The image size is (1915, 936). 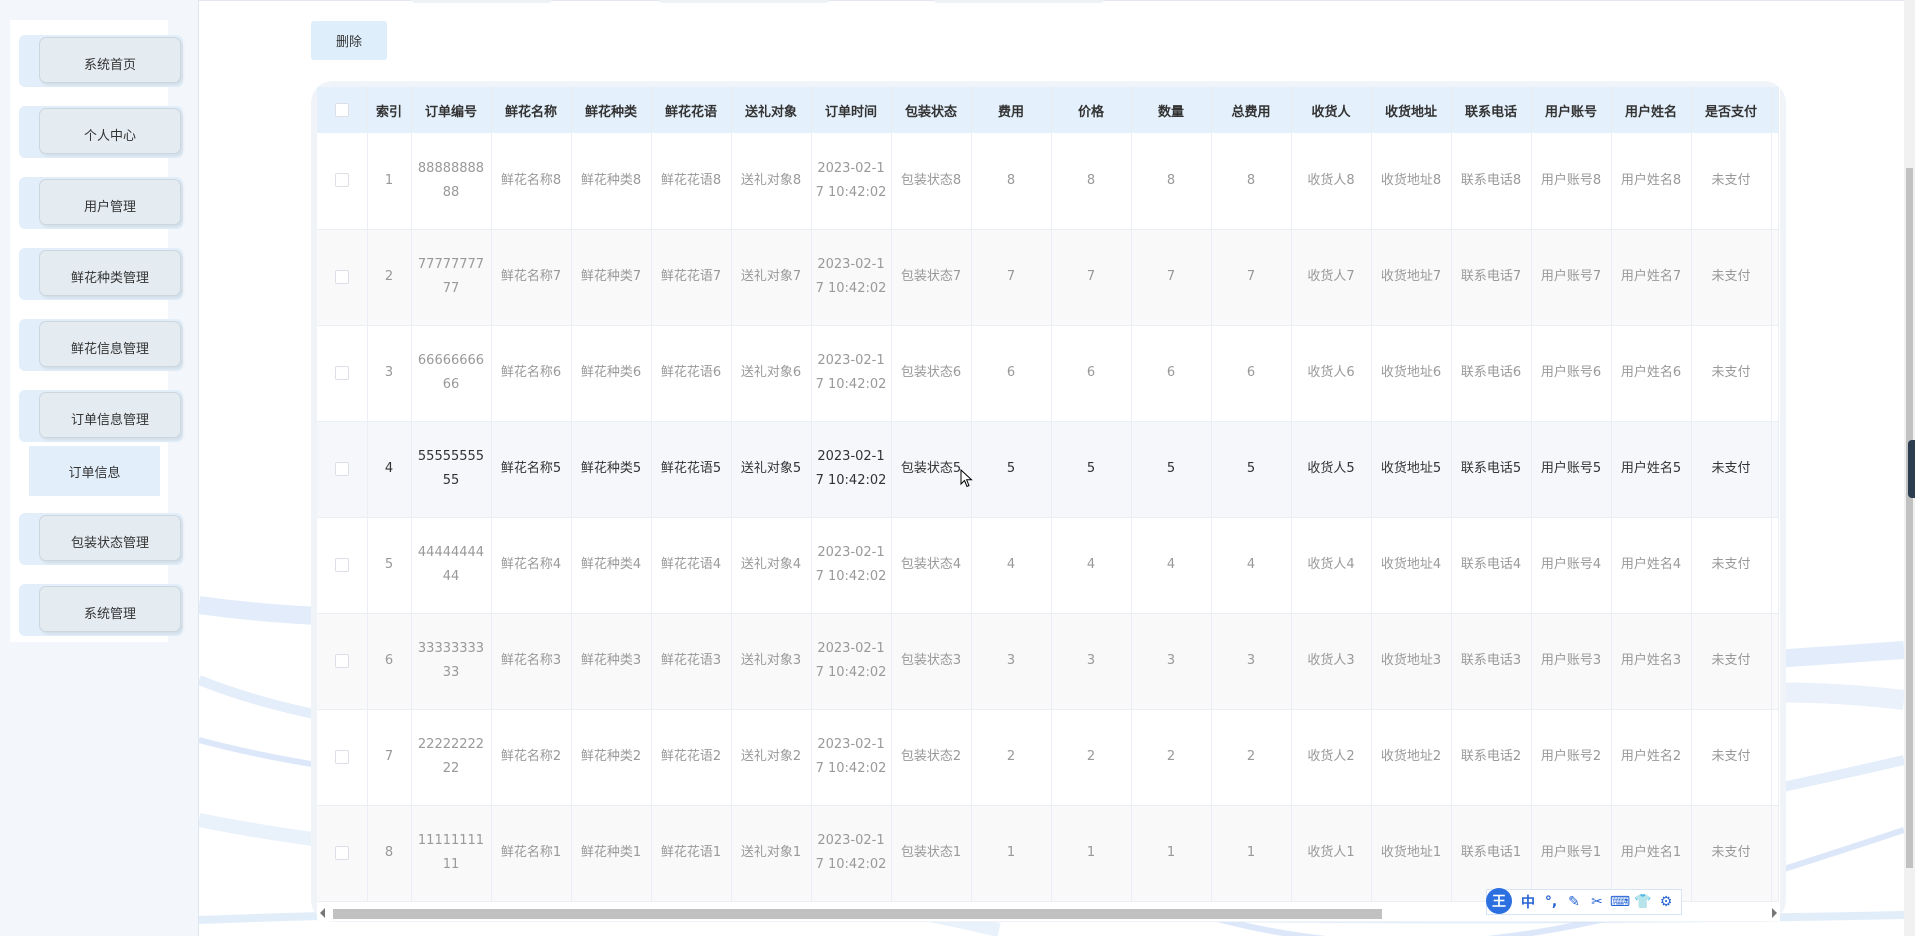 What do you see at coordinates (1331, 181) in the screenshot?
I see `table-cell: 收货人8` at bounding box center [1331, 181].